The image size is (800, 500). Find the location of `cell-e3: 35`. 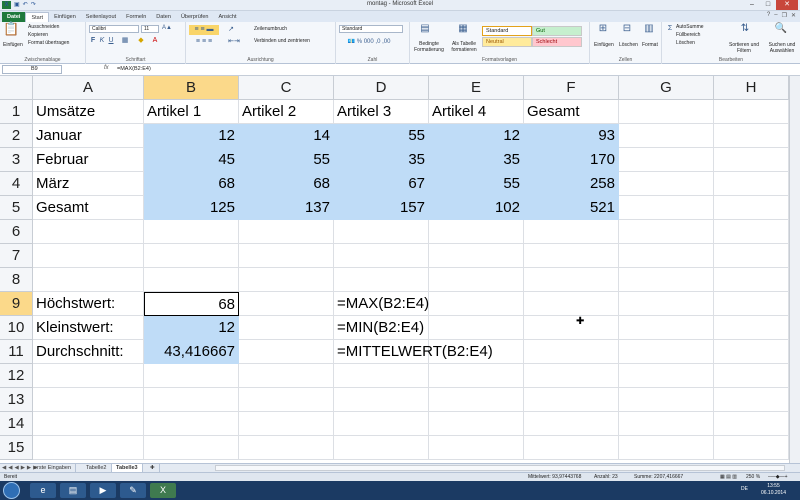

cell-e3: 35 is located at coordinates (476, 160).